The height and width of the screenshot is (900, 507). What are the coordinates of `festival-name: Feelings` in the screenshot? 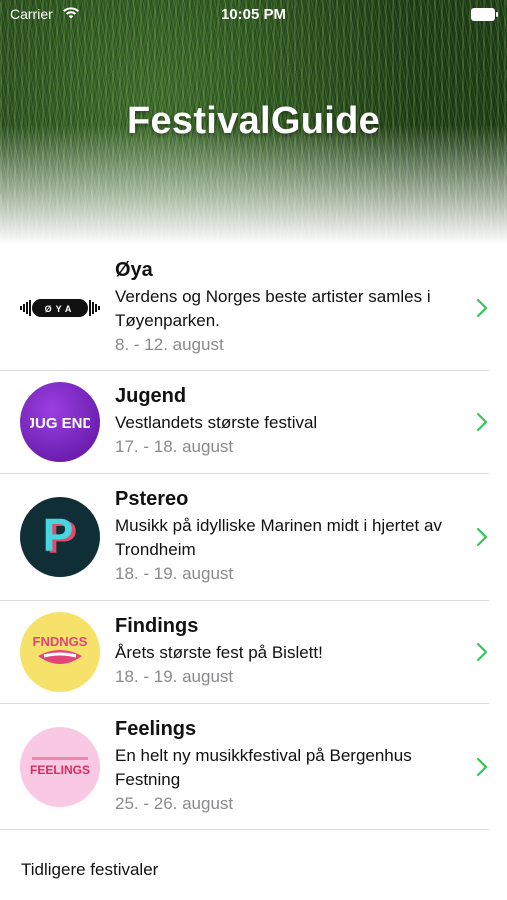 It's located at (156, 729).